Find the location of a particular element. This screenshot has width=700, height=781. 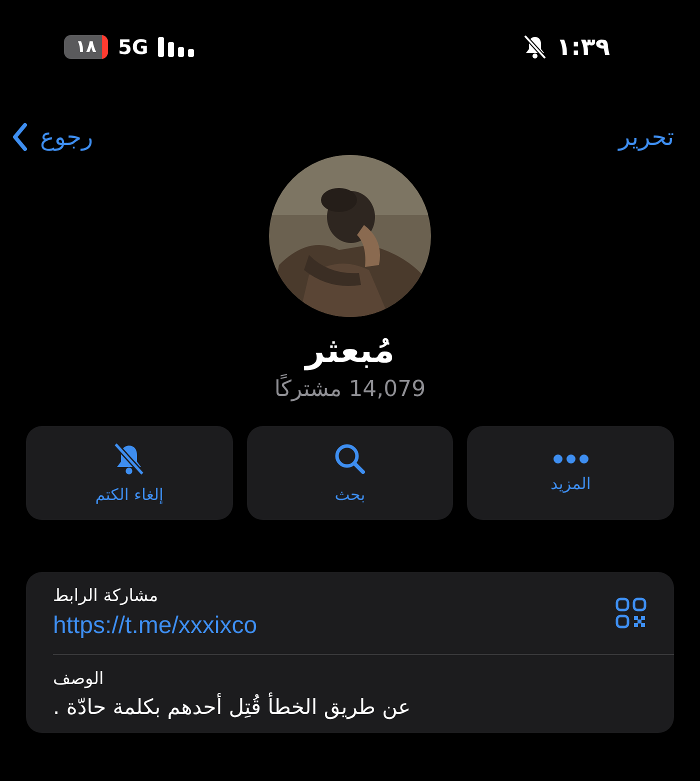

muted-bell-icon is located at coordinates (129, 458).